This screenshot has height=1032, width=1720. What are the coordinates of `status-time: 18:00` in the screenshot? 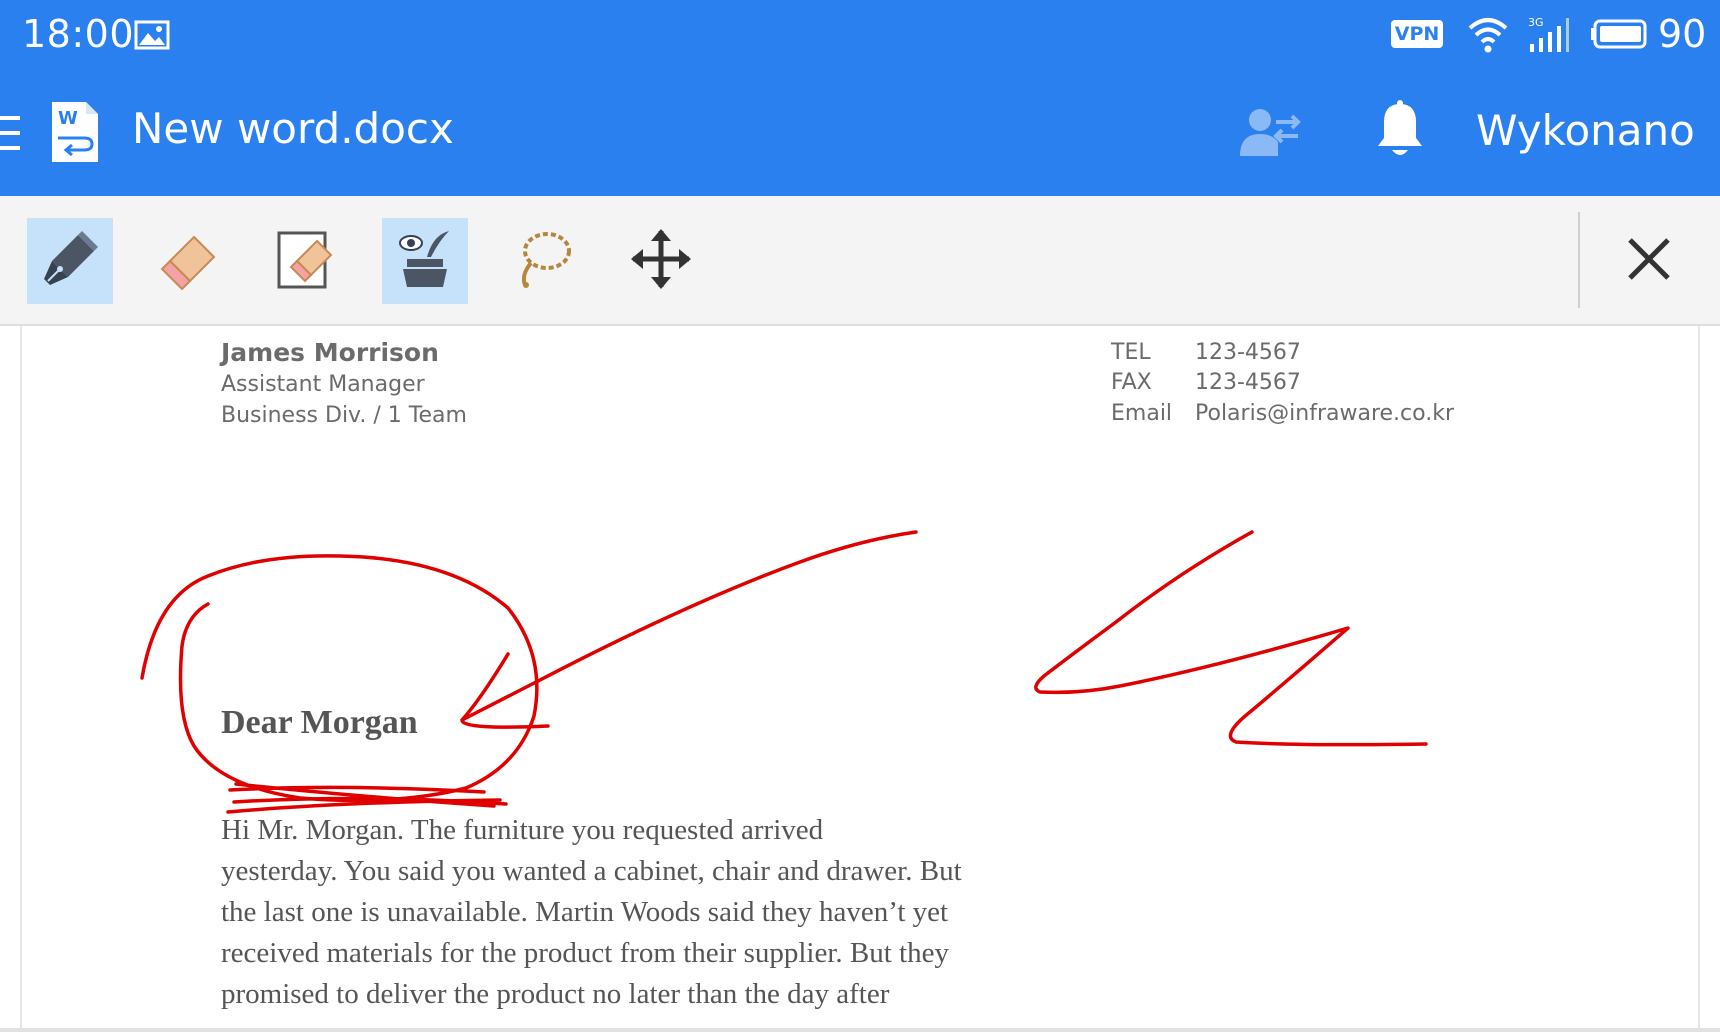 It's located at (78, 34).